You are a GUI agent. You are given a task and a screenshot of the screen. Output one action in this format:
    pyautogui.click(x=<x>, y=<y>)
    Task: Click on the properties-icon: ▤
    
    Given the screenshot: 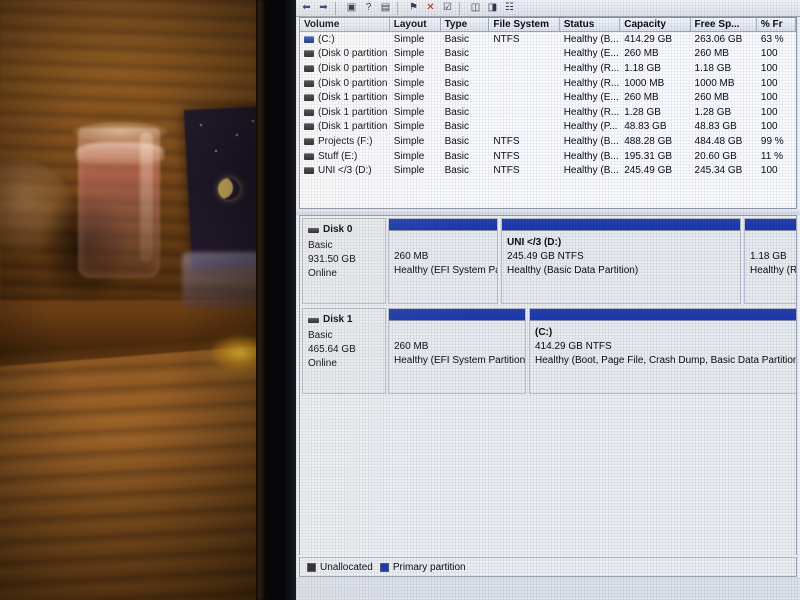 What is the action you would take?
    pyautogui.click(x=385, y=8)
    